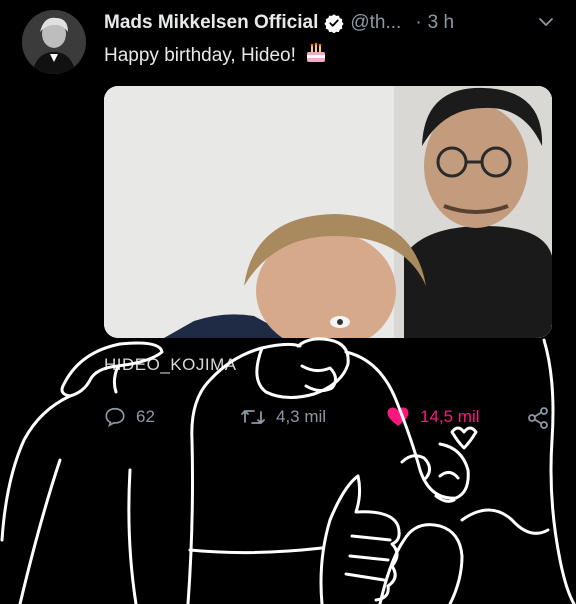 The image size is (576, 604). I want to click on doodle-right-wave, so click(505, 521).